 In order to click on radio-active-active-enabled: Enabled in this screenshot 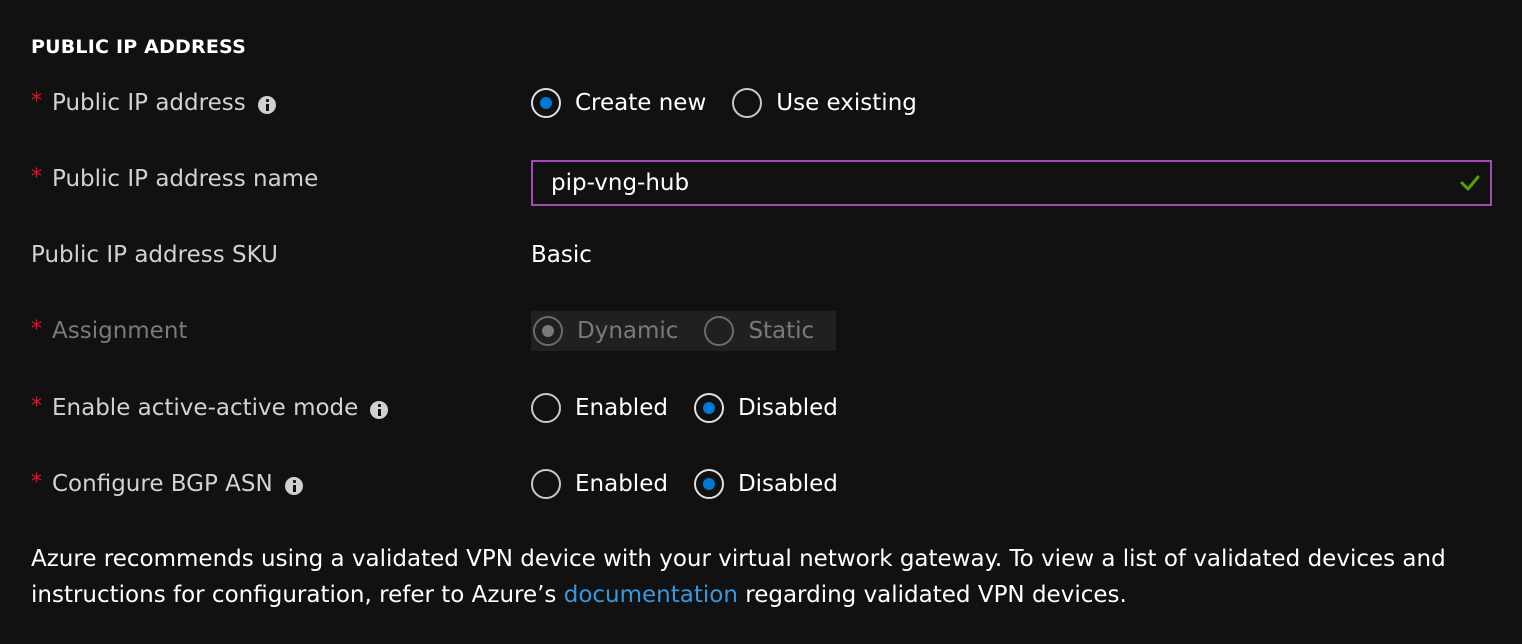, I will do `click(599, 408)`.